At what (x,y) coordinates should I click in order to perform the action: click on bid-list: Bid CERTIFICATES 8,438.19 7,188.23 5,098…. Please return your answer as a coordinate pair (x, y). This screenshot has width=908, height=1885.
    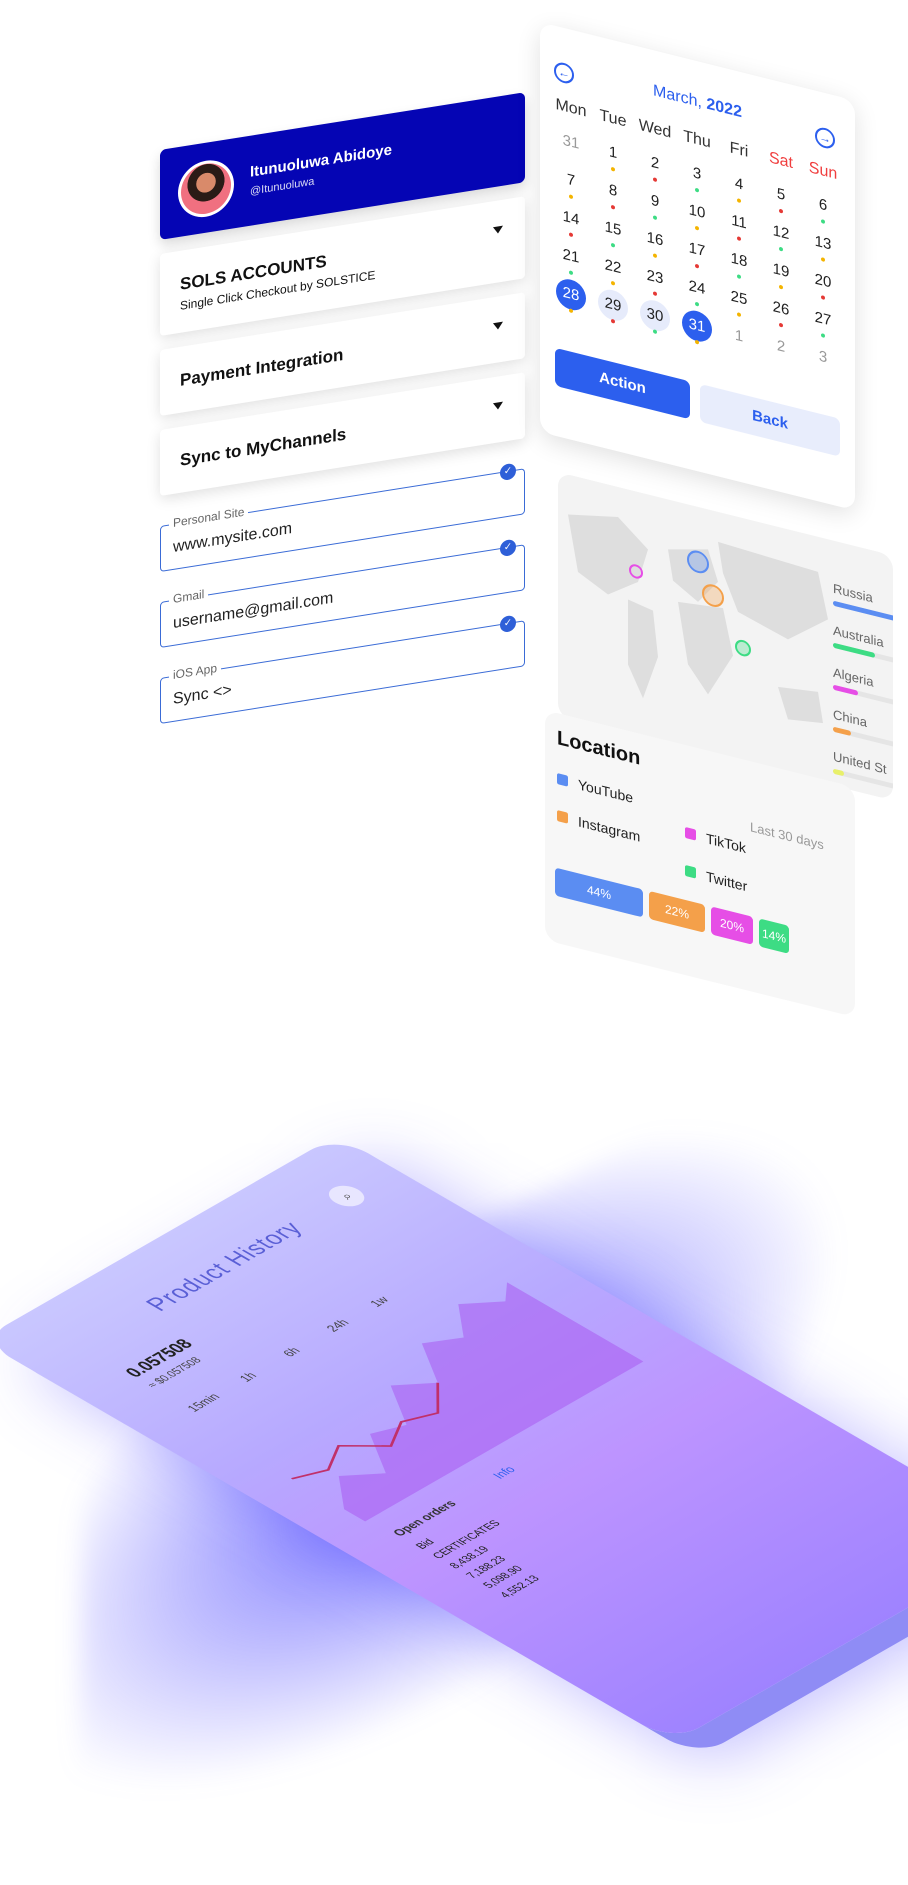
    Looking at the image, I should click on (492, 1555).